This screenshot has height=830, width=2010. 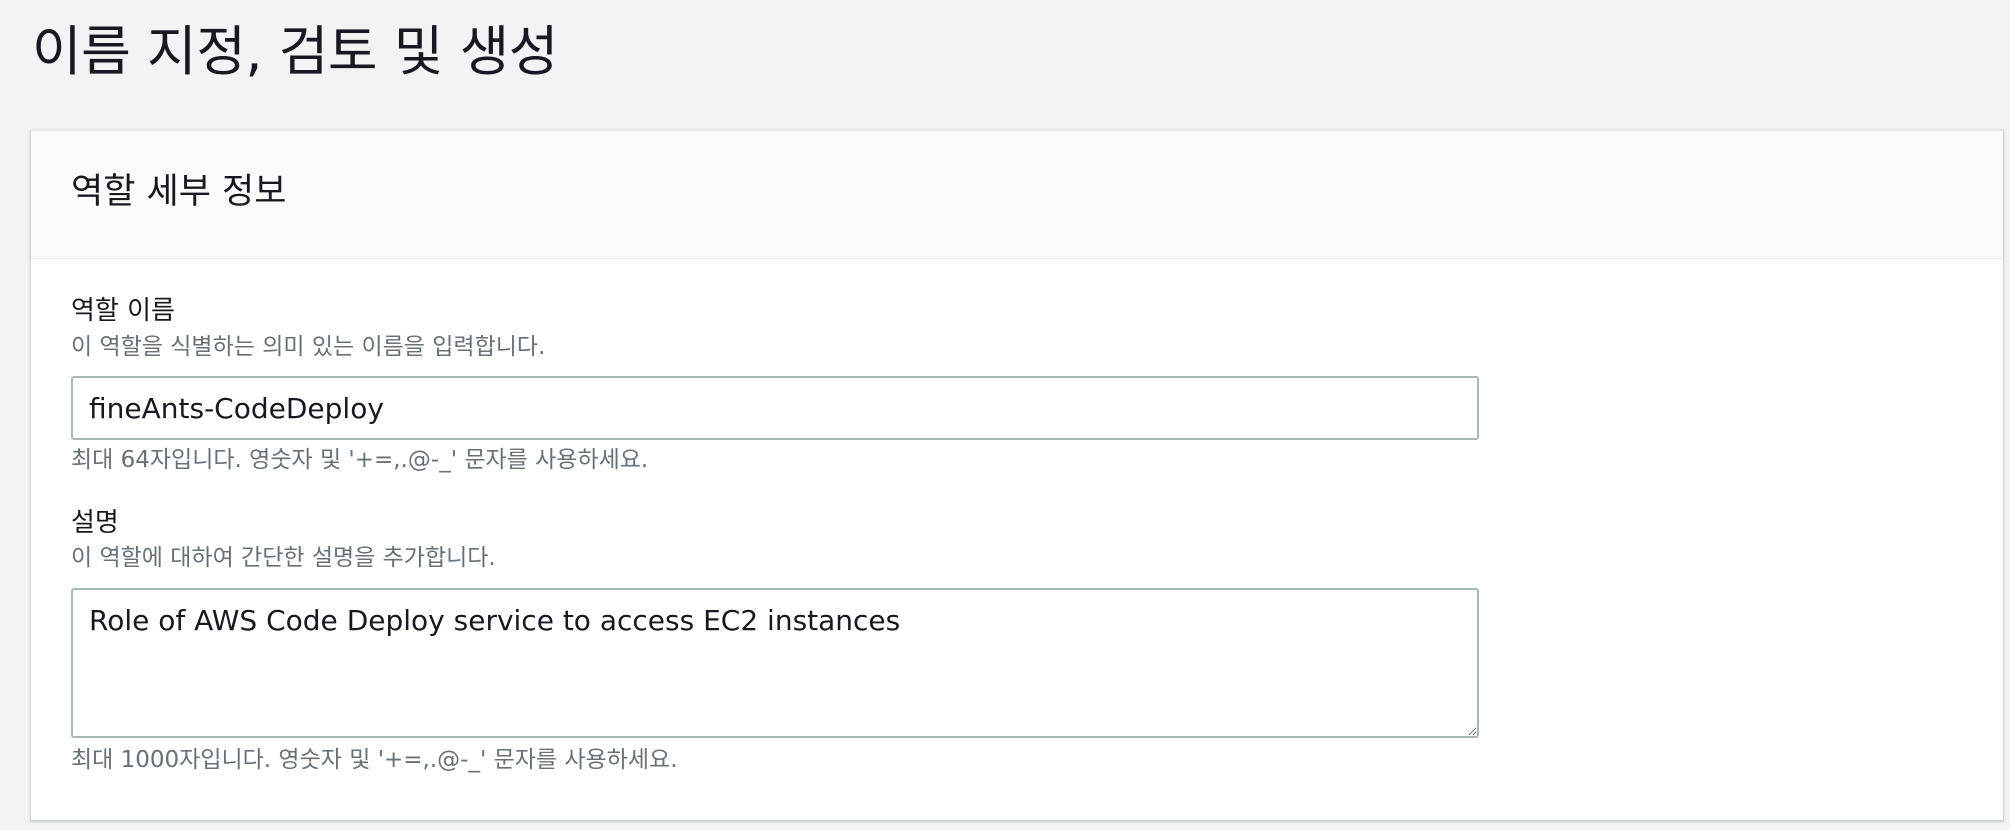 What do you see at coordinates (283, 558) in the screenshot?
I see `role-description-hint: 이 역할에 대하여 간단한 설명을 추가합니다.` at bounding box center [283, 558].